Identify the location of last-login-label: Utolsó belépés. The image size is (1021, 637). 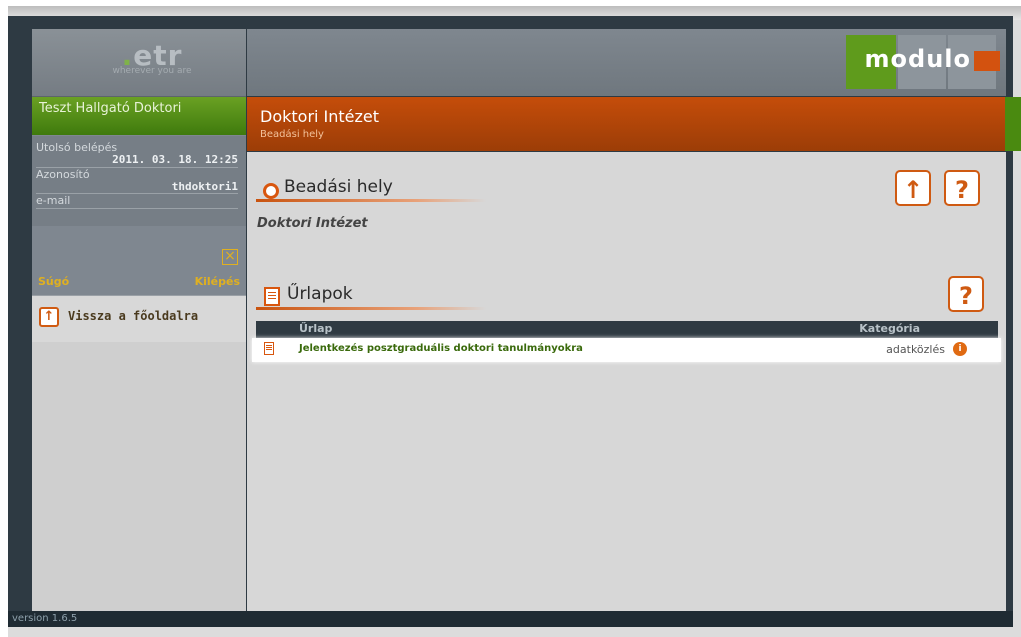
(77, 147).